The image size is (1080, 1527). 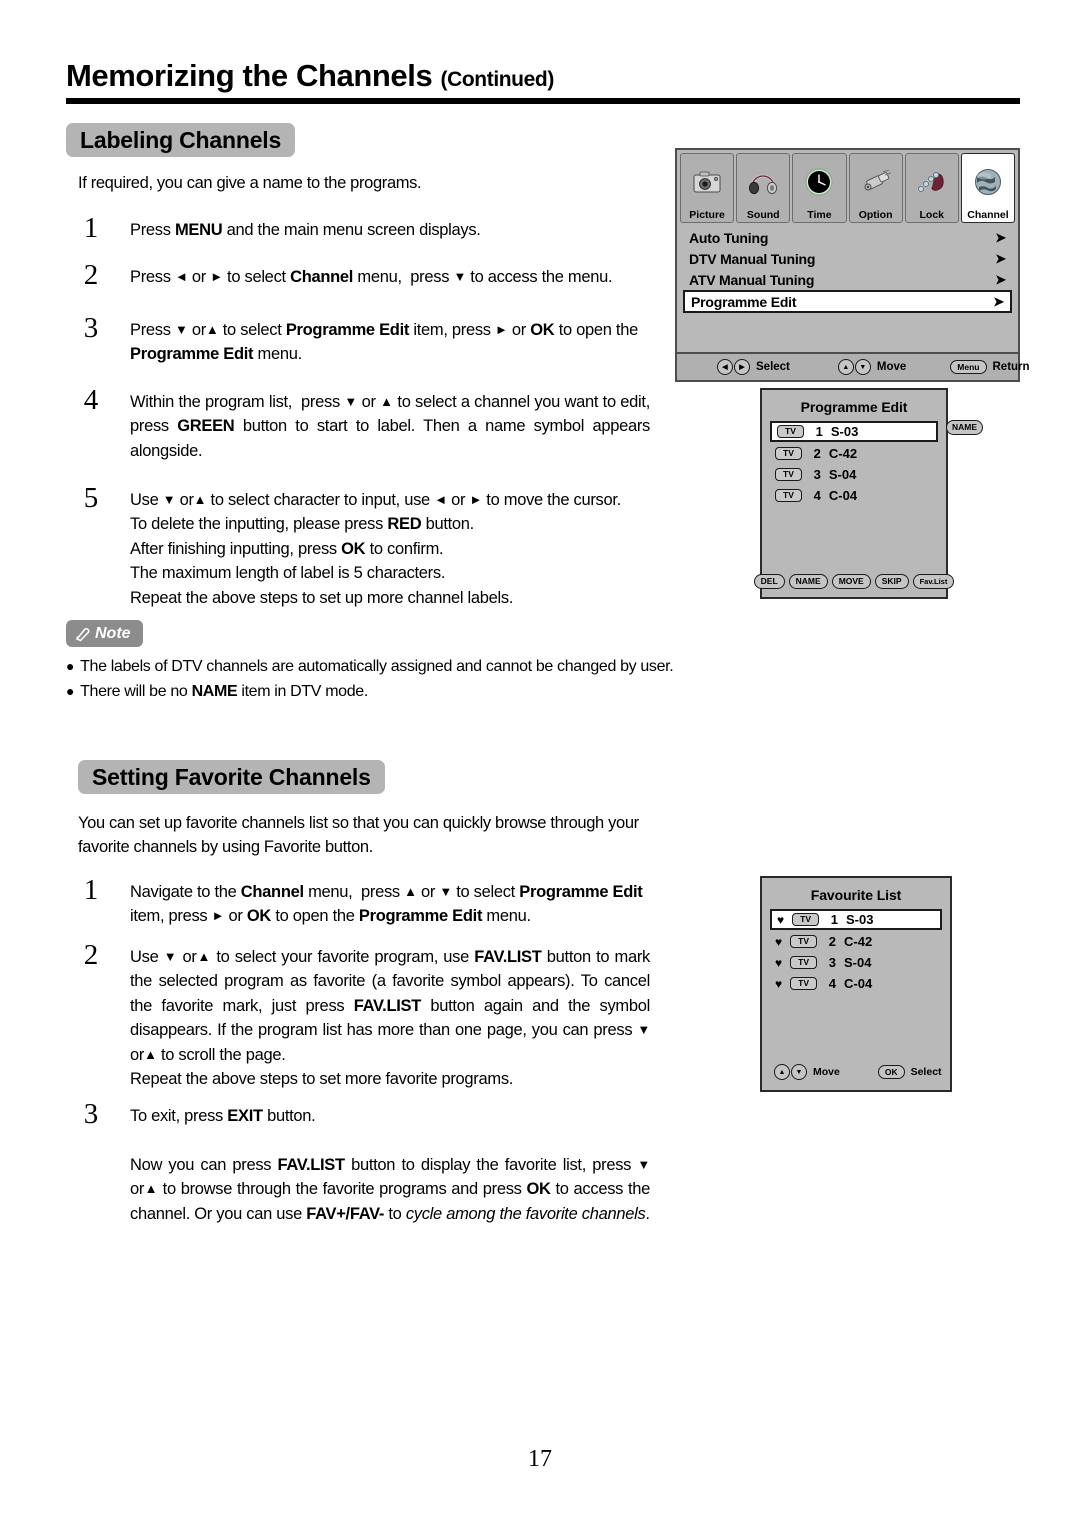 I want to click on table-row: ♥ TV 2 C-42, so click(x=856, y=941).